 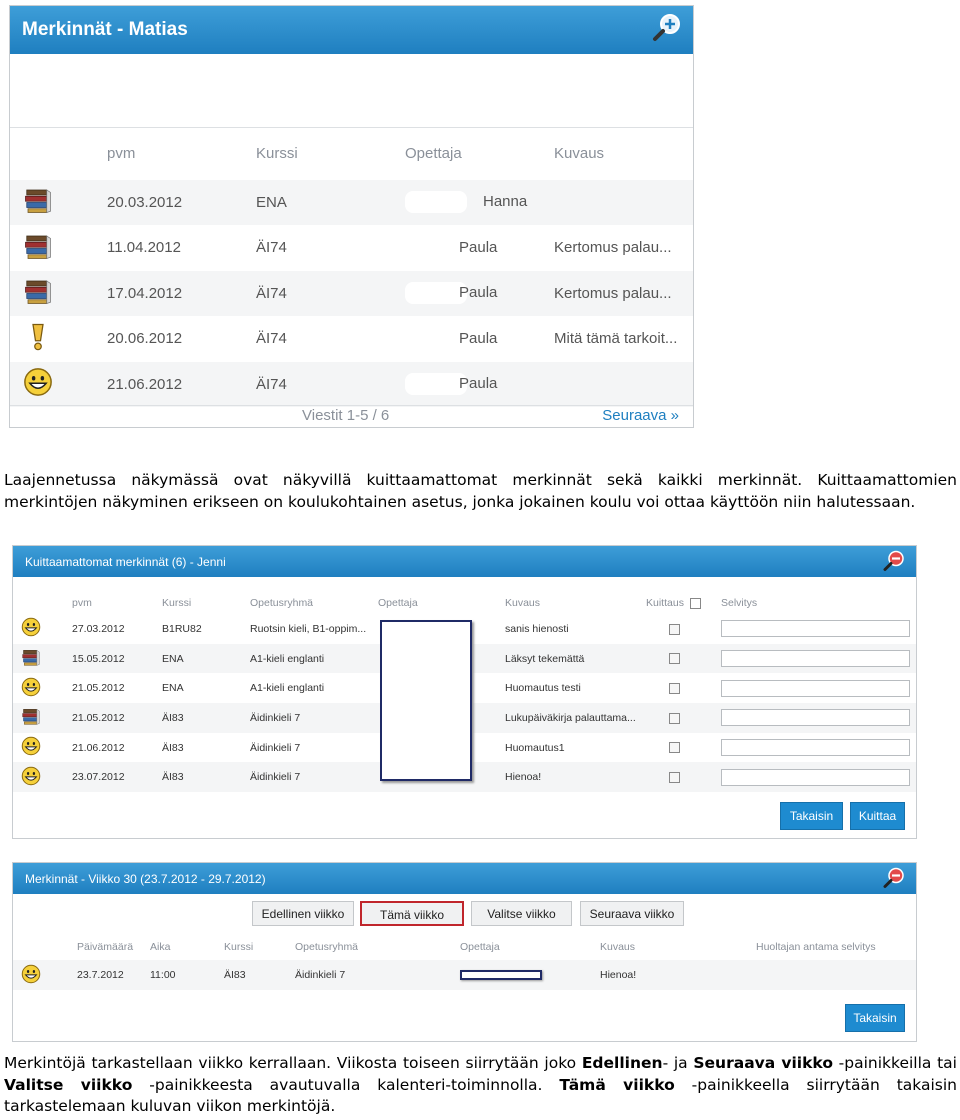 What do you see at coordinates (695, 603) in the screenshot?
I see `acknowledge-all-checkbox` at bounding box center [695, 603].